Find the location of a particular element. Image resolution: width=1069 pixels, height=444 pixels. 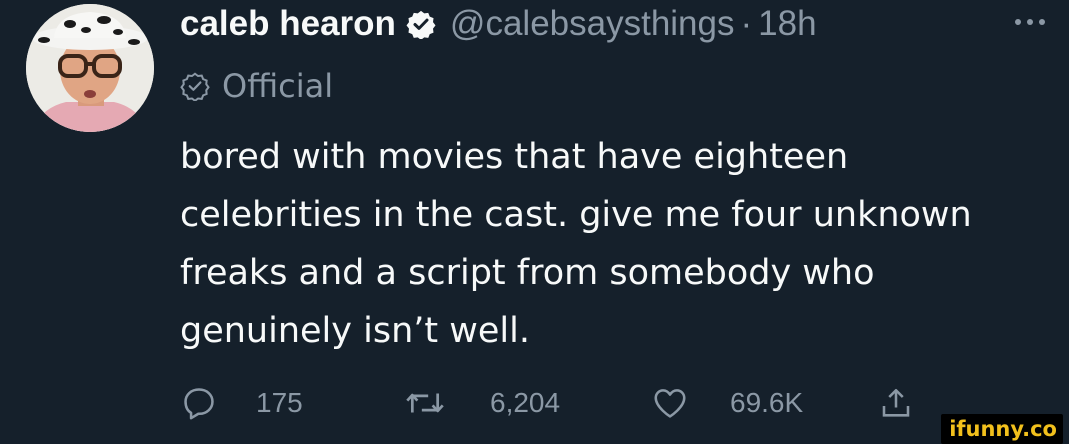

tweet-actions: 175 6,204 69.6K is located at coordinates (580, 403).